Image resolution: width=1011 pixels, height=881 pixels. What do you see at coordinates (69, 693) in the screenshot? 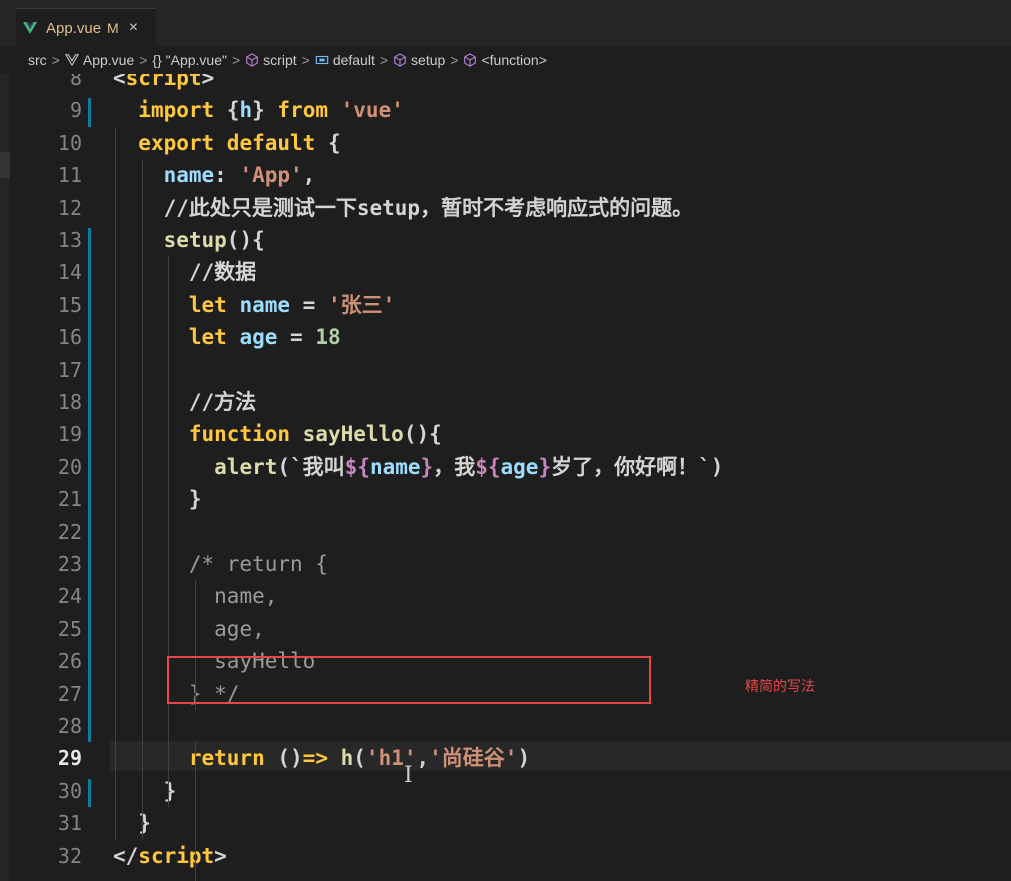
I see `line-number: 27` at bounding box center [69, 693].